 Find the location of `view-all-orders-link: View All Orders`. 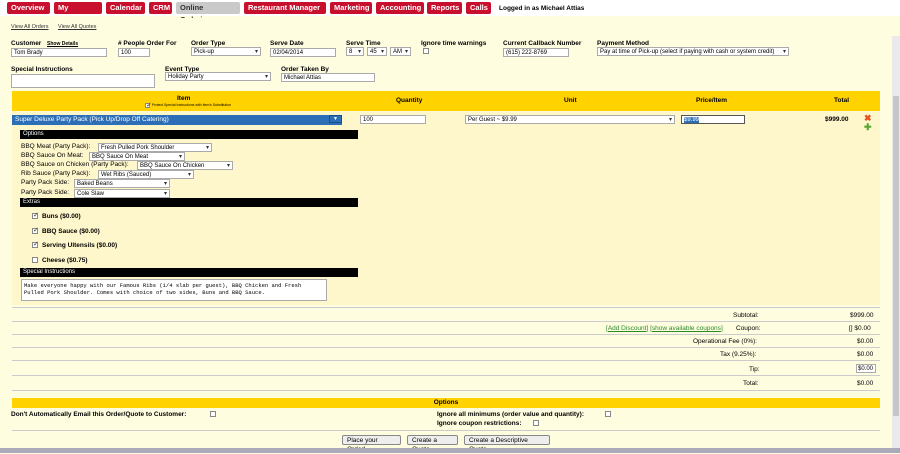

view-all-orders-link: View All Orders is located at coordinates (30, 27).